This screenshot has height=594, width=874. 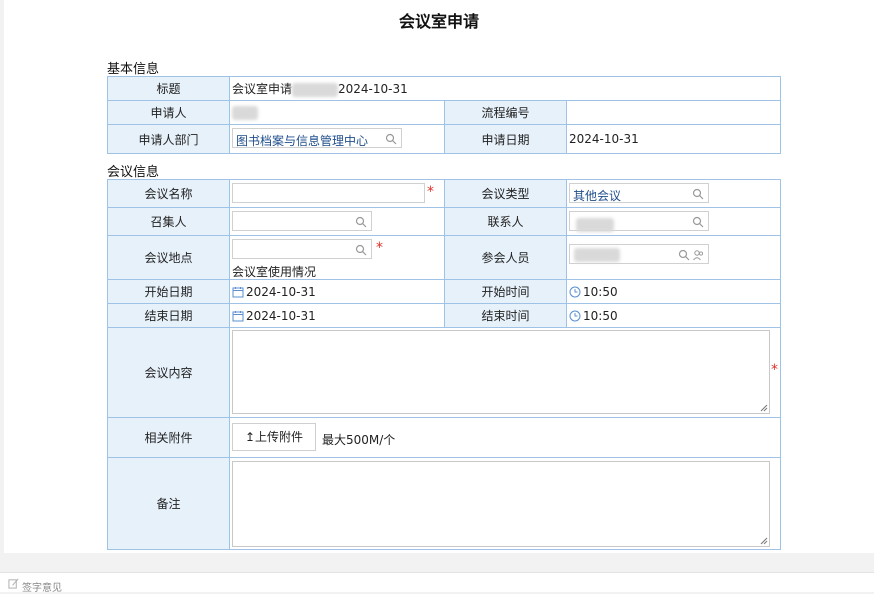 I want to click on content-cell: *, so click(x=505, y=372).